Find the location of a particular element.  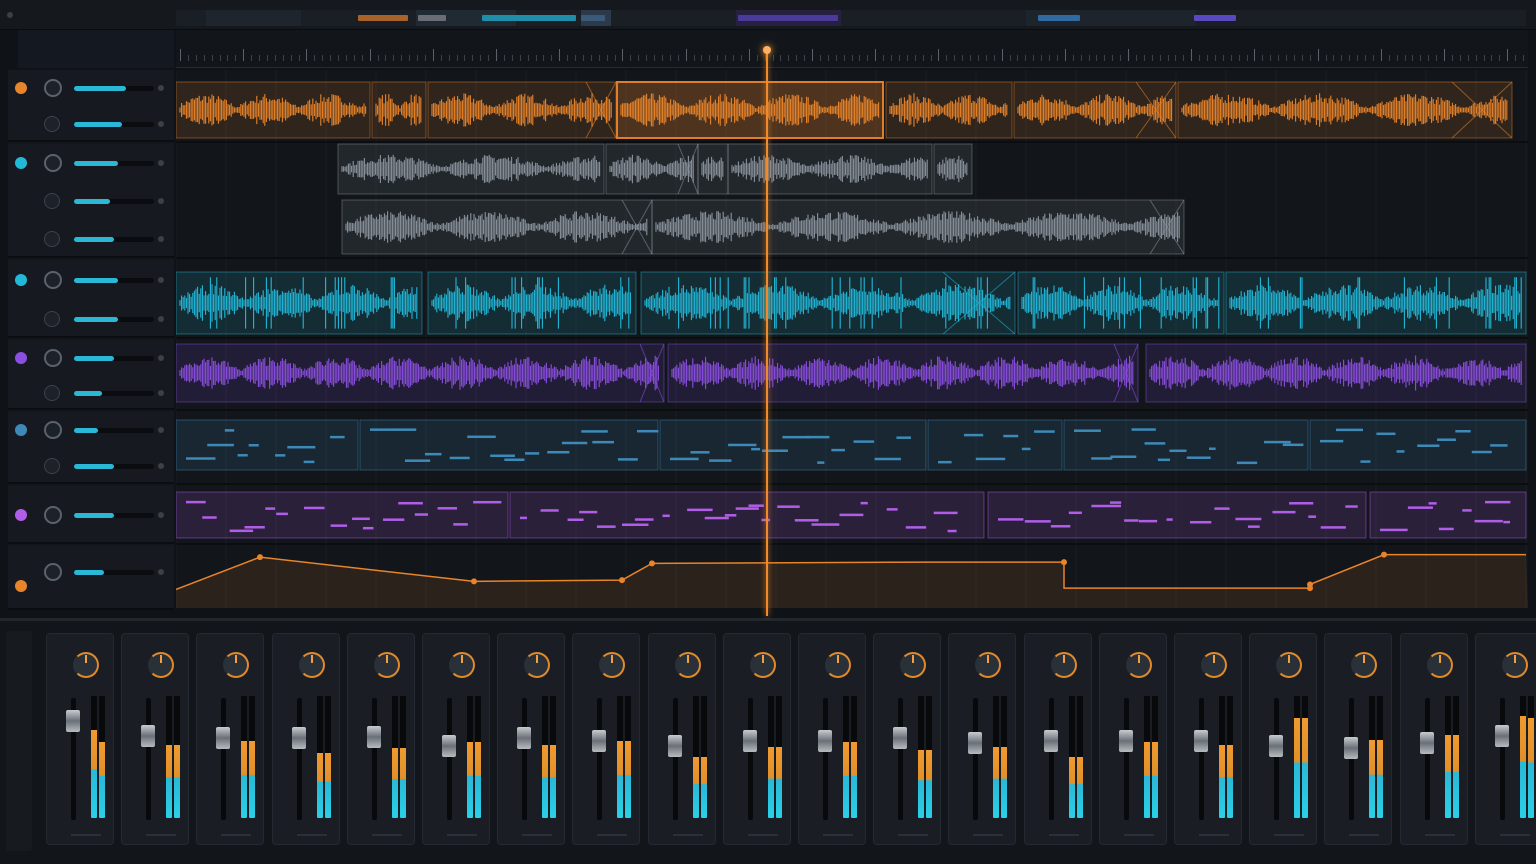

overview-clip-marker is located at coordinates (593, 18).